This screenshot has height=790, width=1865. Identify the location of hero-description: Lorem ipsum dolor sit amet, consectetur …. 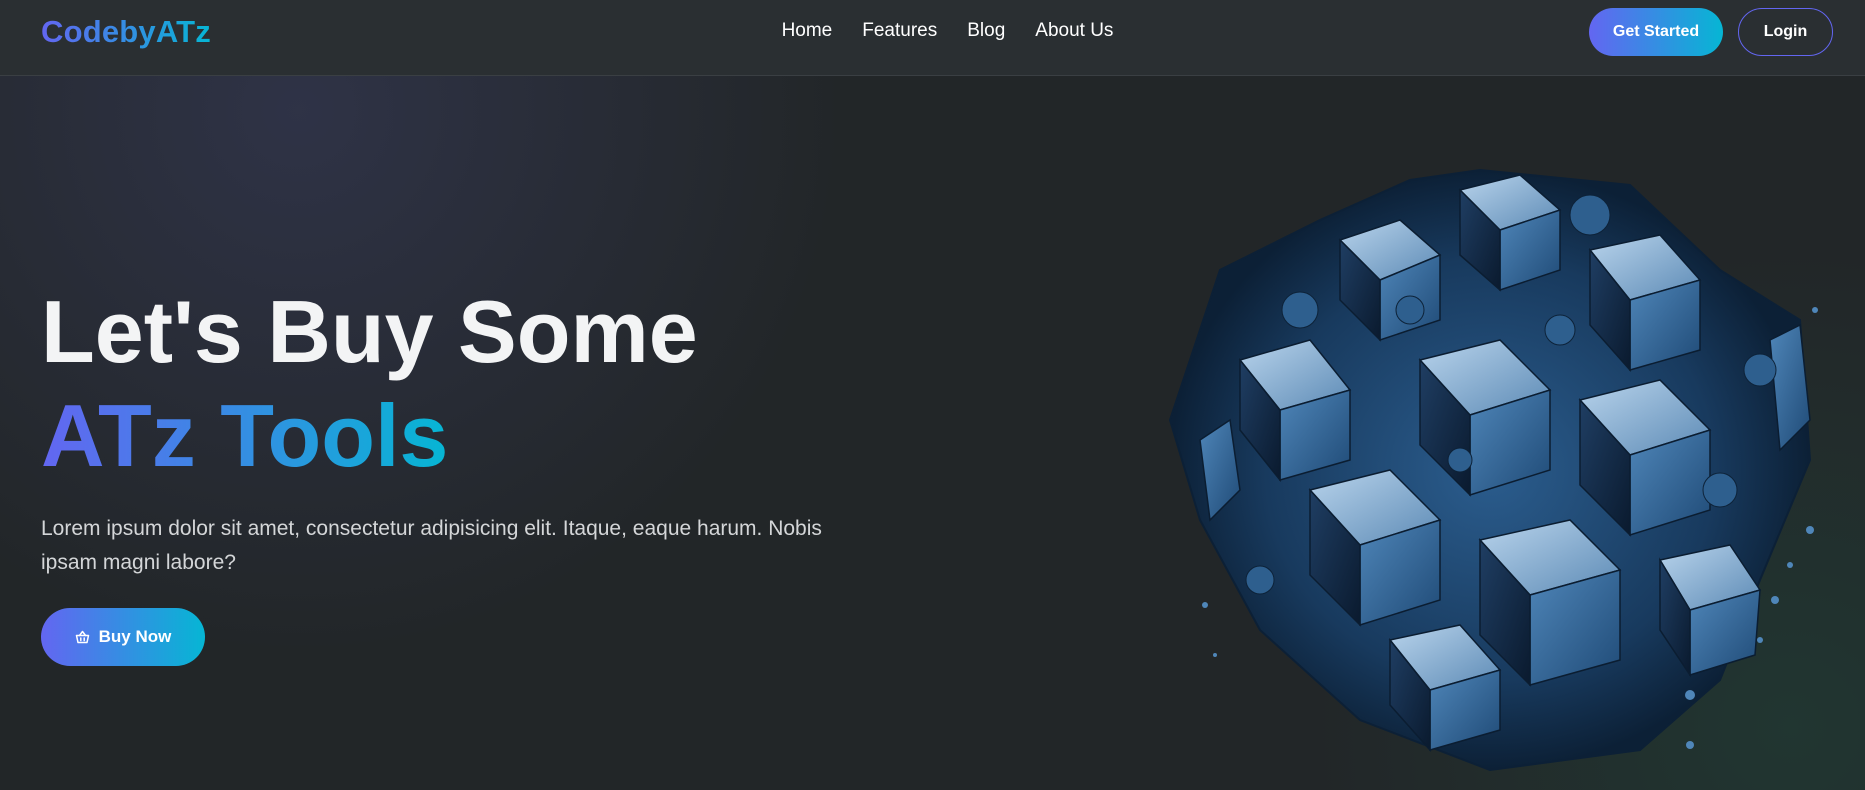
(431, 545).